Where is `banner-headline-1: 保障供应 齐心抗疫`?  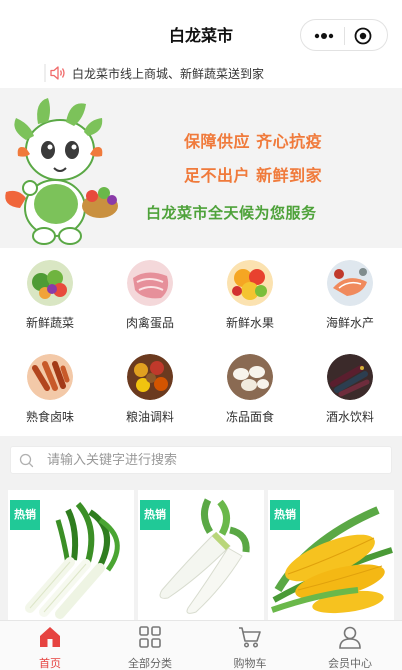 banner-headline-1: 保障供应 齐心抗疫 is located at coordinates (253, 141).